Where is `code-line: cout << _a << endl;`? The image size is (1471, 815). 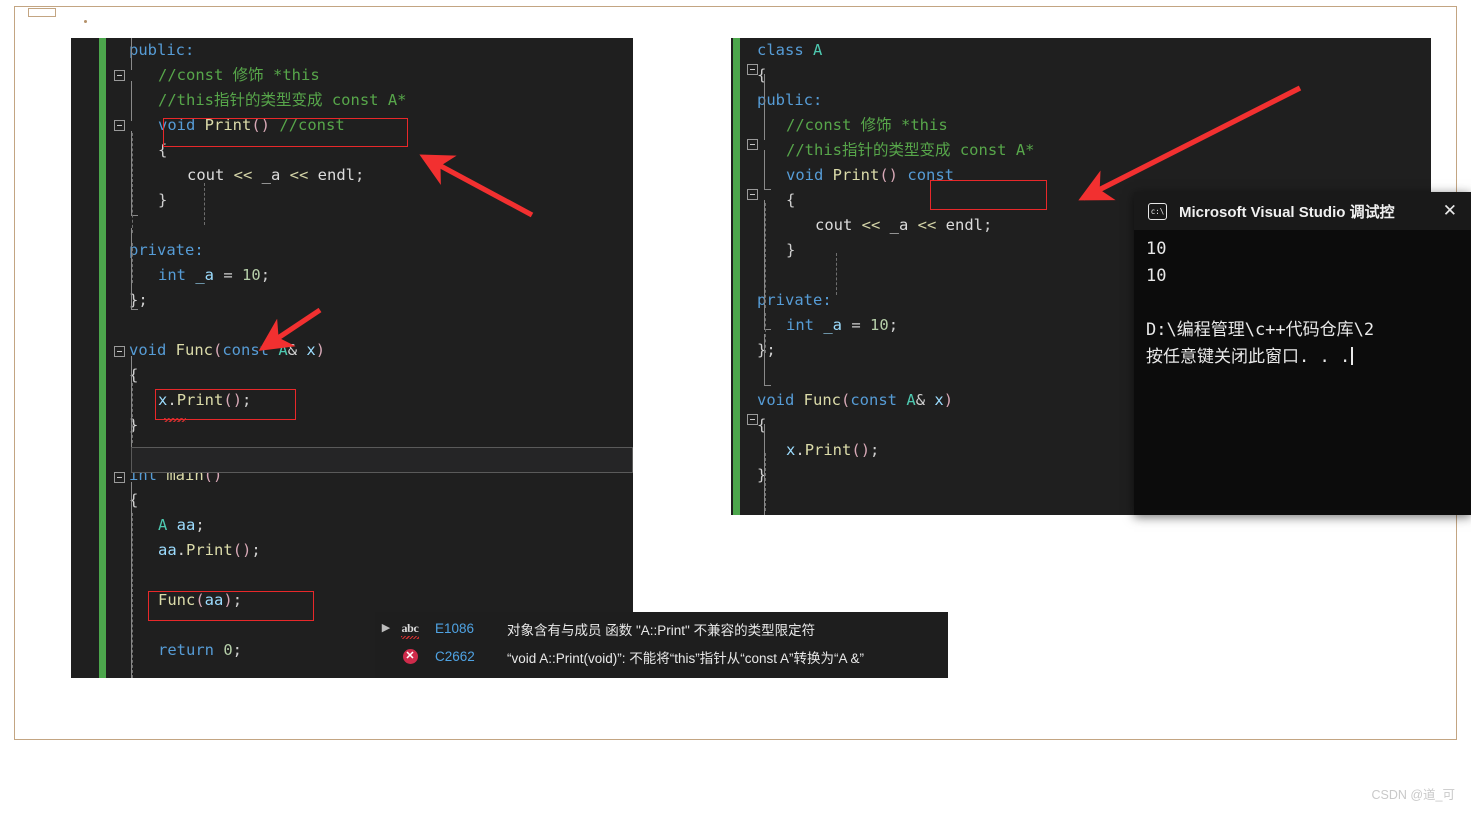
code-line: cout << _a << endl; is located at coordinates (275, 175).